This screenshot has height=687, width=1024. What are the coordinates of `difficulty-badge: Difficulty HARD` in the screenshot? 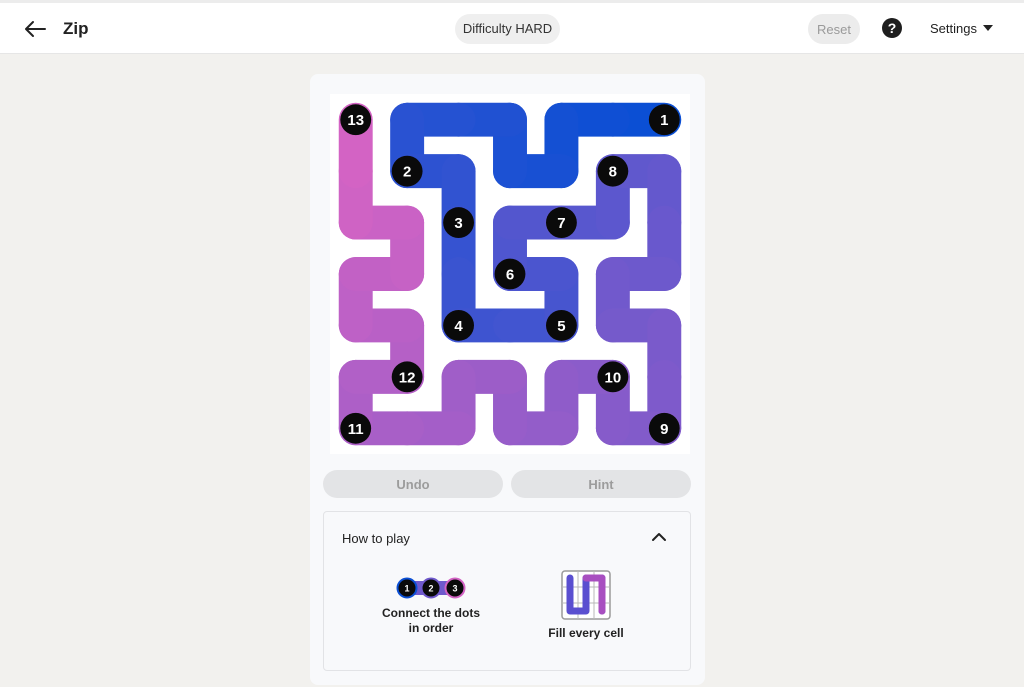 It's located at (507, 29).